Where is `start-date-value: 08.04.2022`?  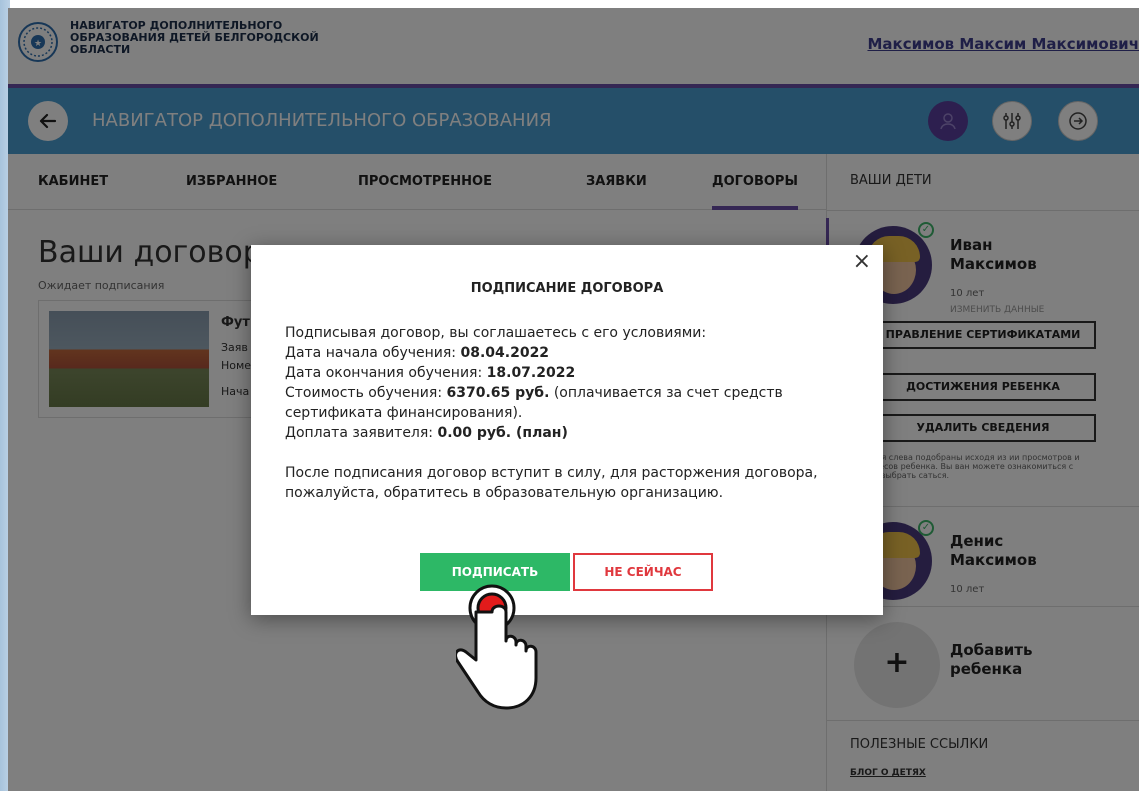
start-date-value: 08.04.2022 is located at coordinates (505, 353).